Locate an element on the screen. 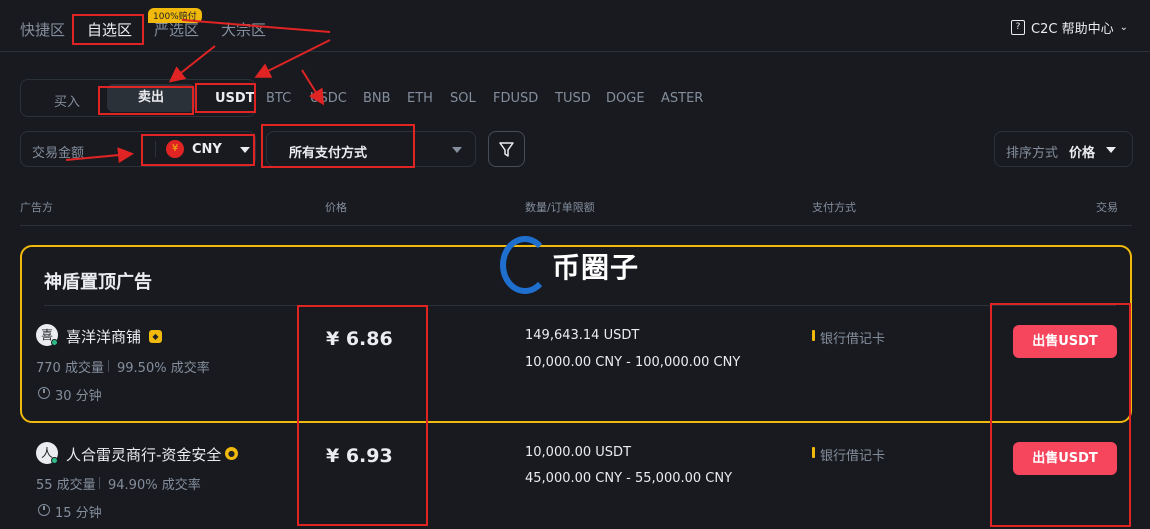  tab-block-zone: 大宗区 is located at coordinates (243, 29).